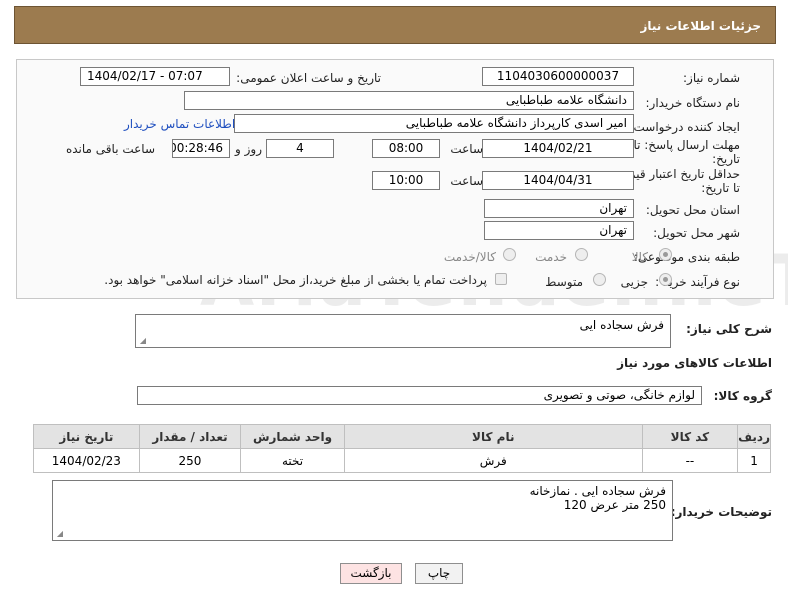  What do you see at coordinates (690, 436) in the screenshot?
I see `col-item-code: کد کالا` at bounding box center [690, 436].